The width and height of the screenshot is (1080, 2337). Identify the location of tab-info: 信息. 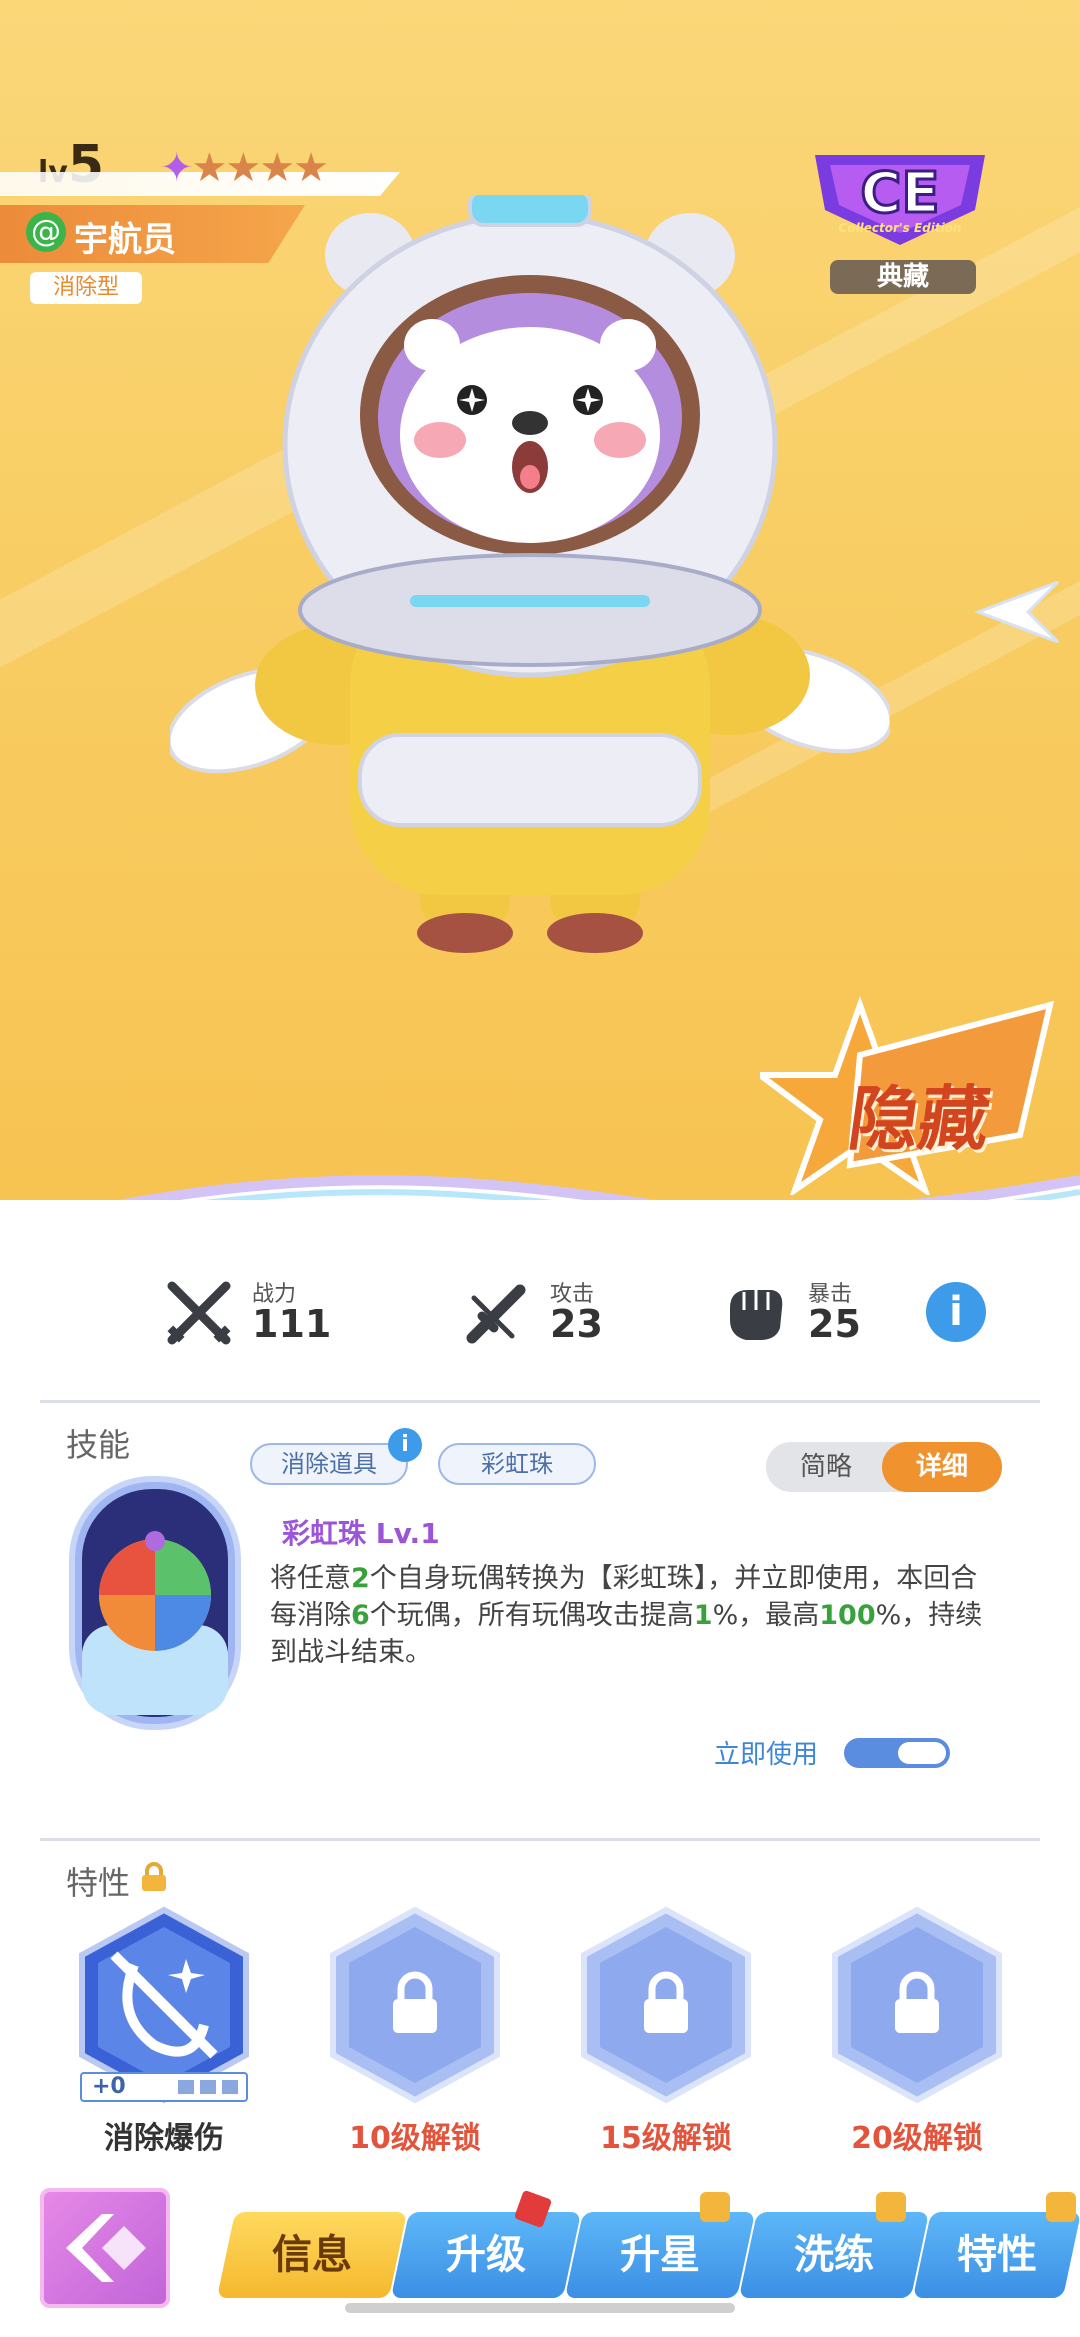
(312, 2255).